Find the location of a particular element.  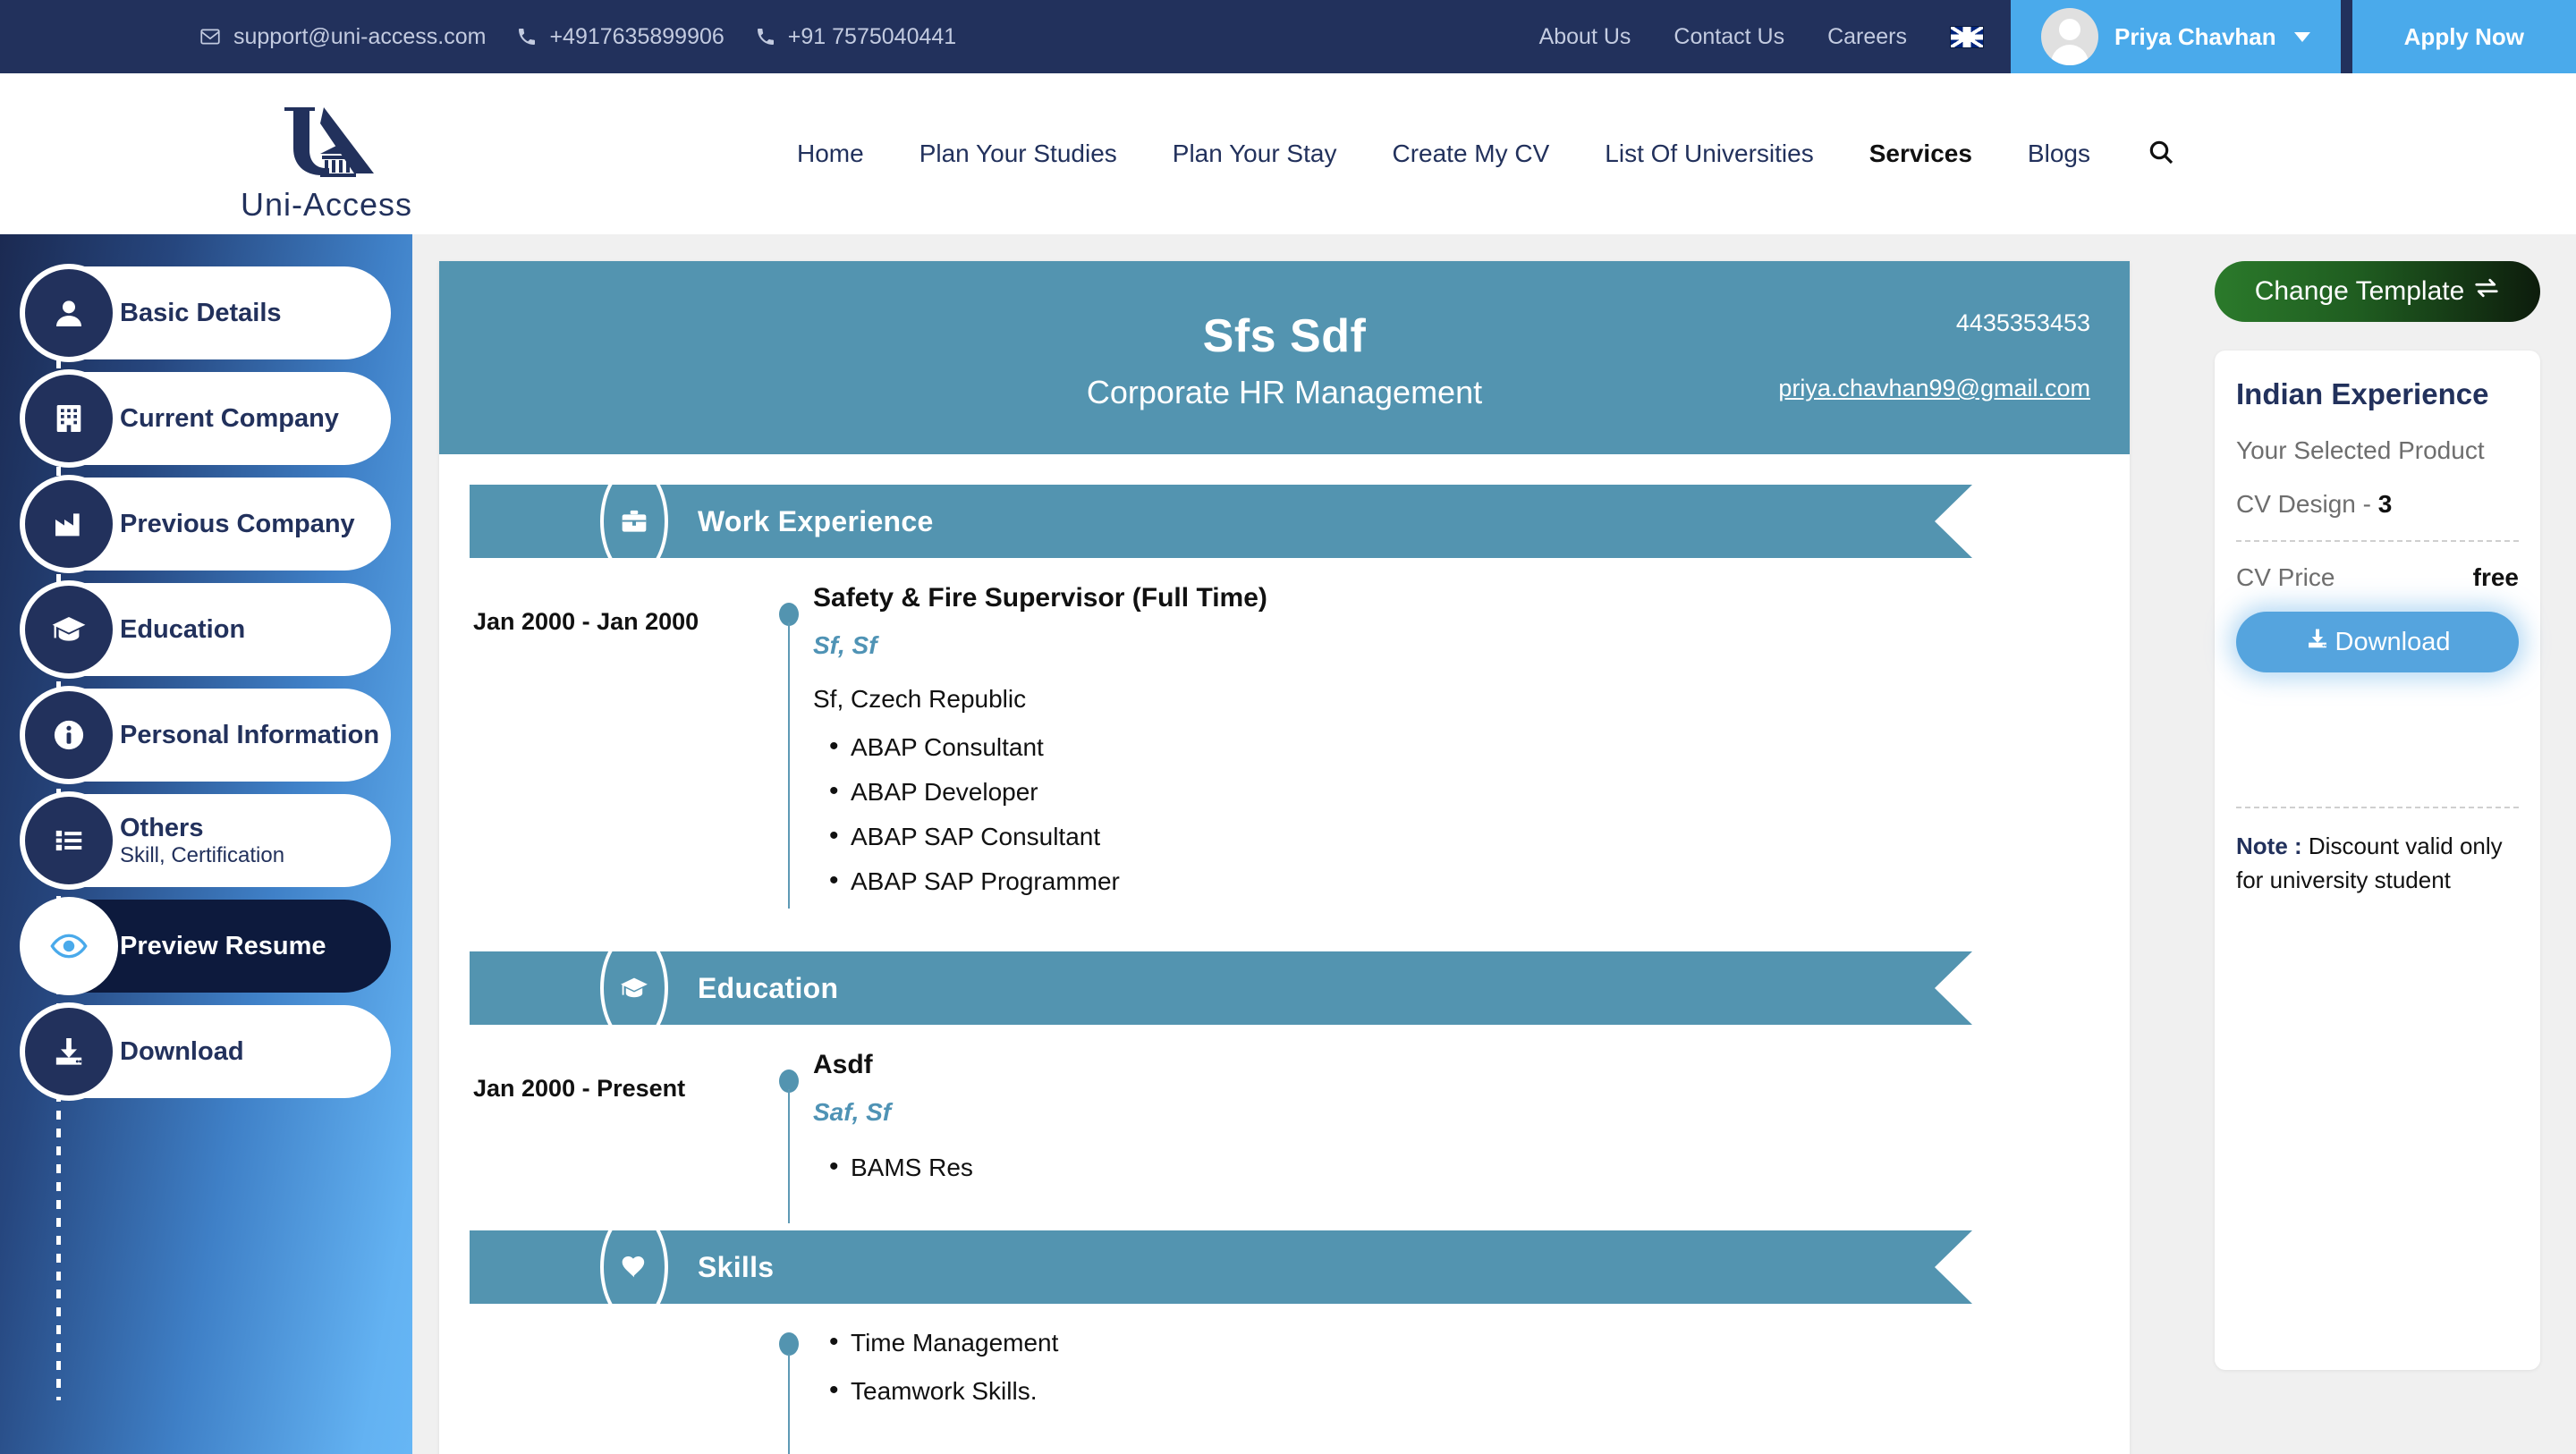

cv-design-row: CV Design - 3 is located at coordinates (2377, 505).